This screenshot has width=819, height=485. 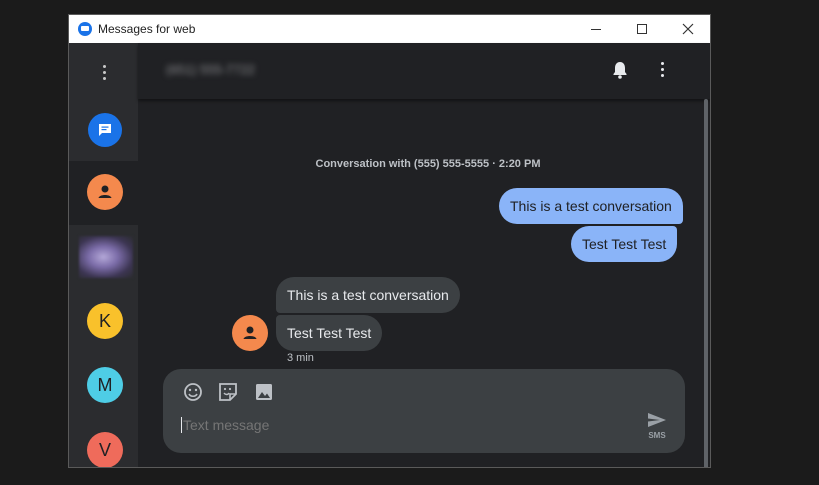 I want to click on conversation-avatar-3: K, so click(x=105, y=321).